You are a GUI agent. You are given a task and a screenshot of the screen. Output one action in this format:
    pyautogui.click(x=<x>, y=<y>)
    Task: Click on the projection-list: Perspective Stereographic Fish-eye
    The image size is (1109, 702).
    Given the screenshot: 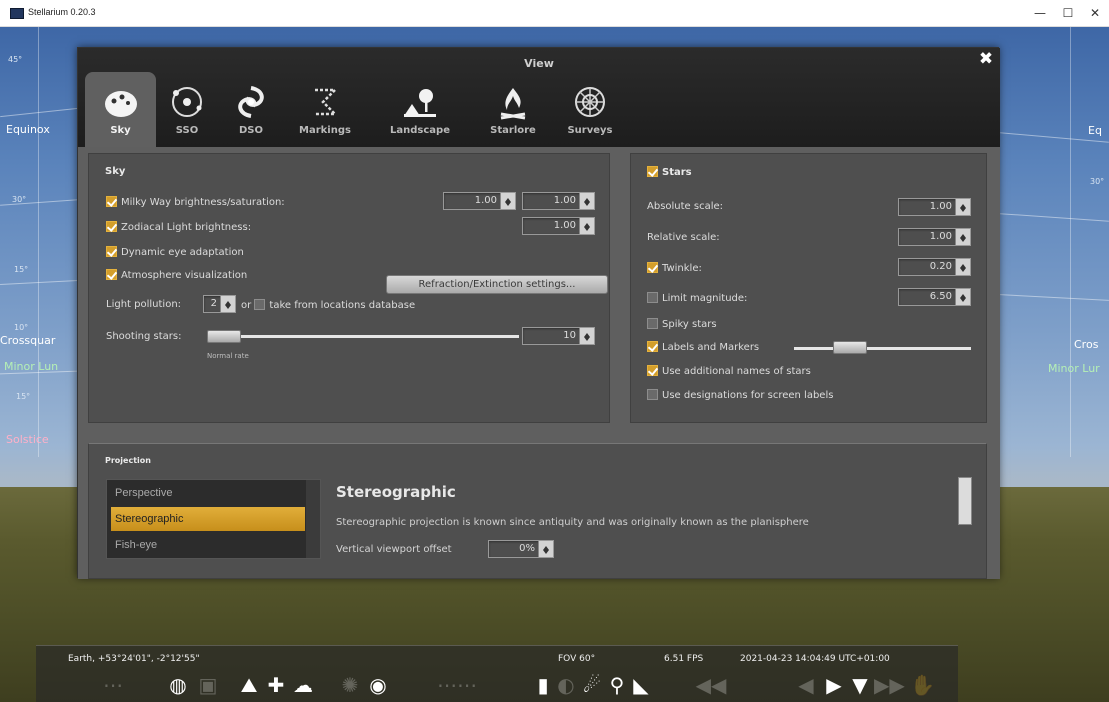 What is the action you would take?
    pyautogui.click(x=213, y=519)
    